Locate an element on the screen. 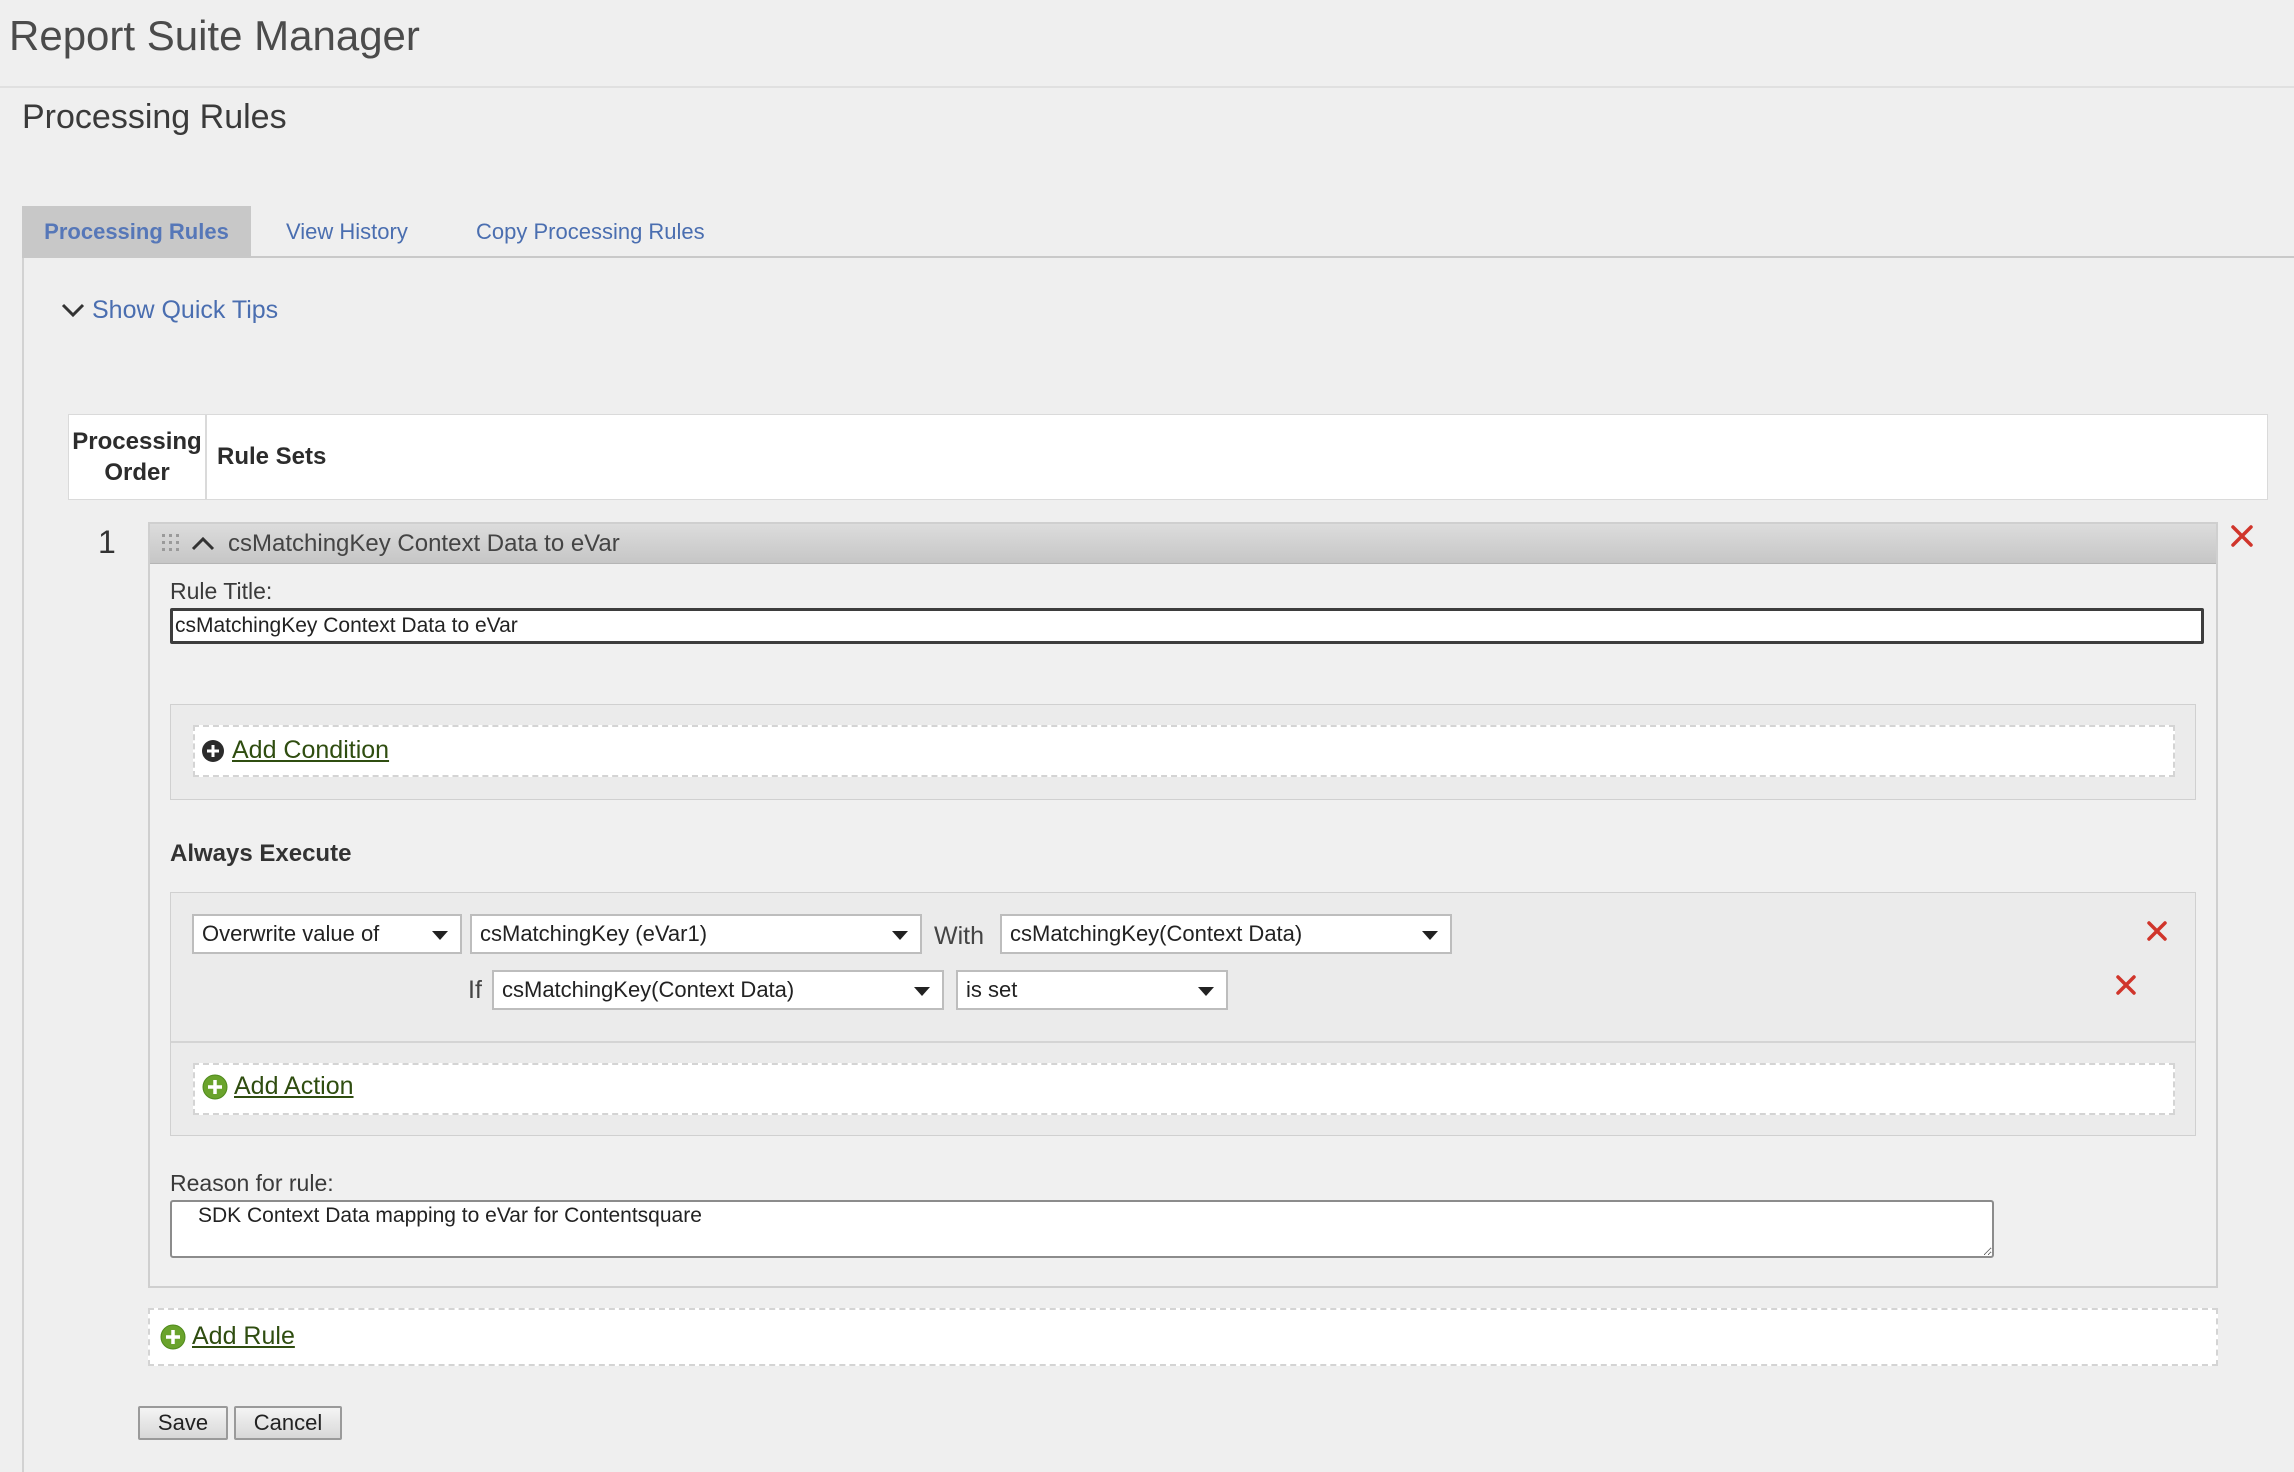 This screenshot has height=1472, width=2294. add-action-link: Add Action is located at coordinates (278, 1086).